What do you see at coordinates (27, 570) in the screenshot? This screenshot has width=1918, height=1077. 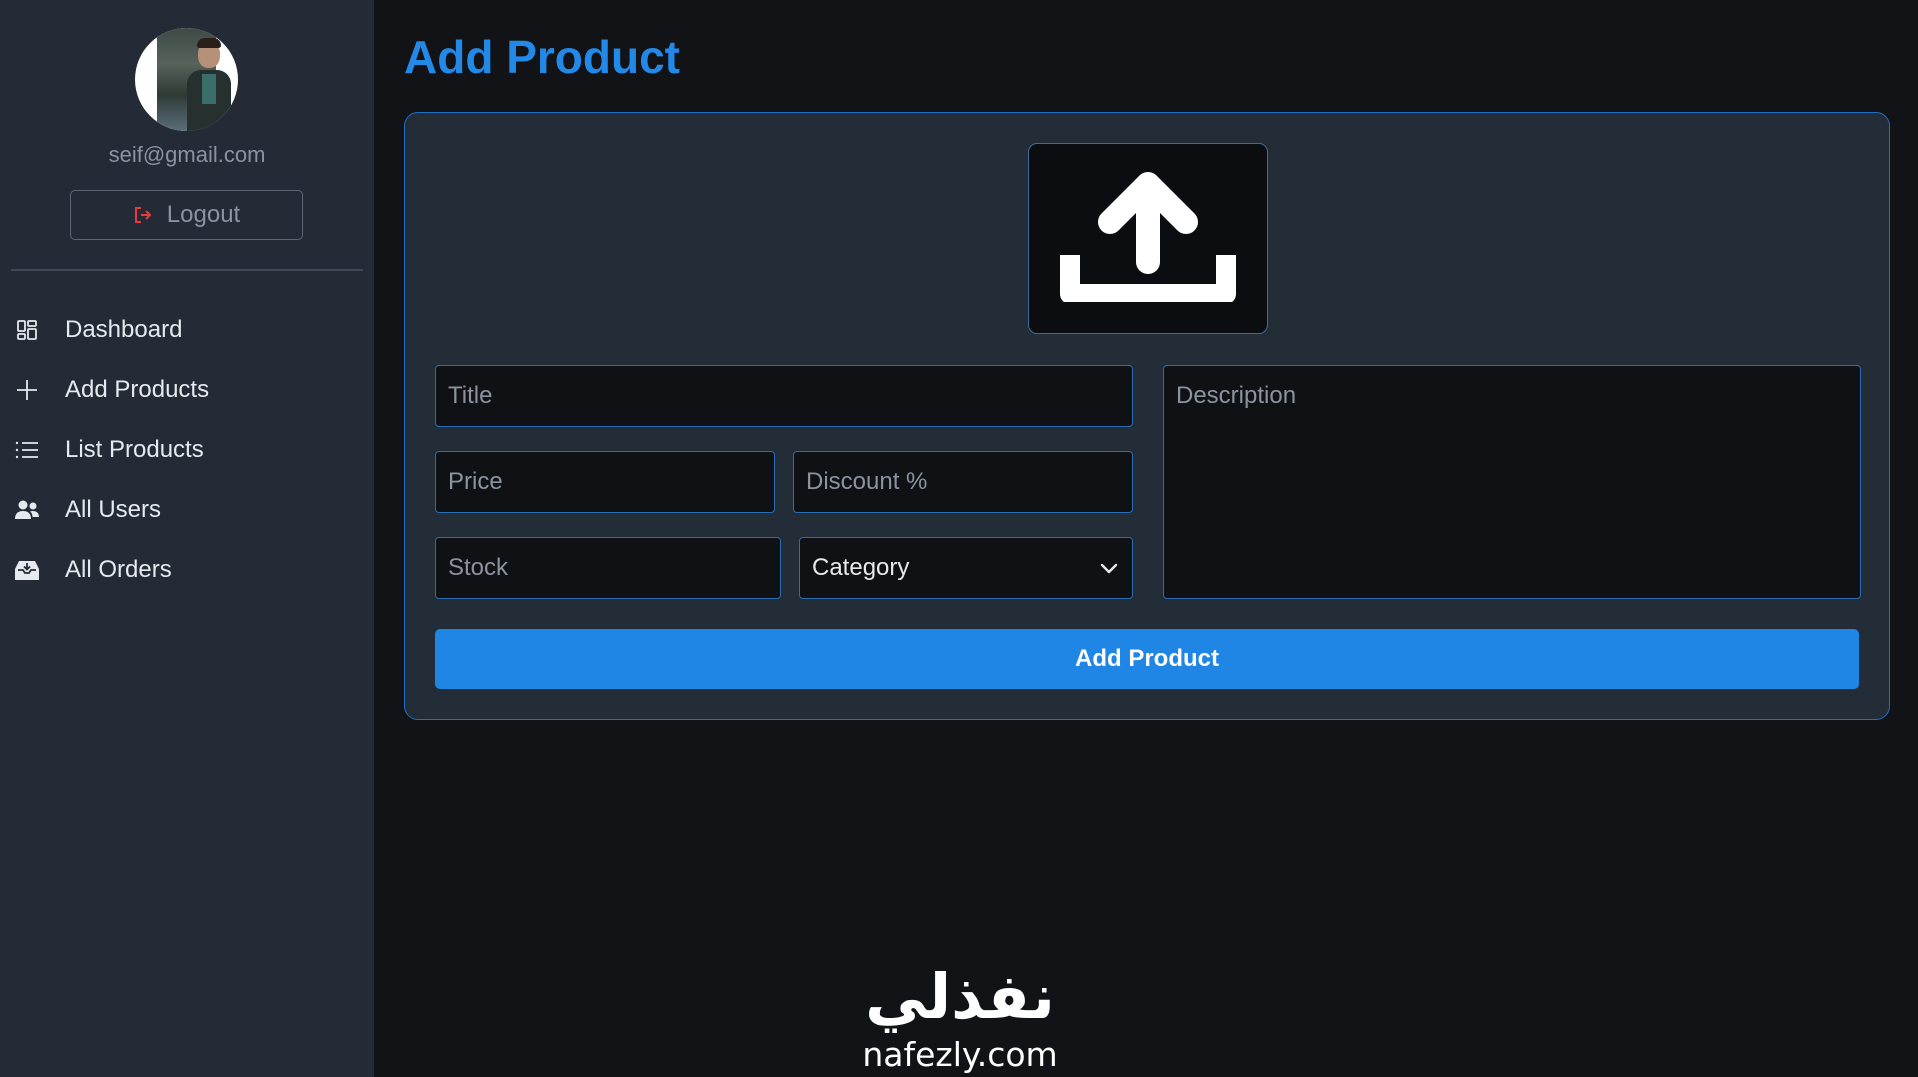 I see `inbox-icon` at bounding box center [27, 570].